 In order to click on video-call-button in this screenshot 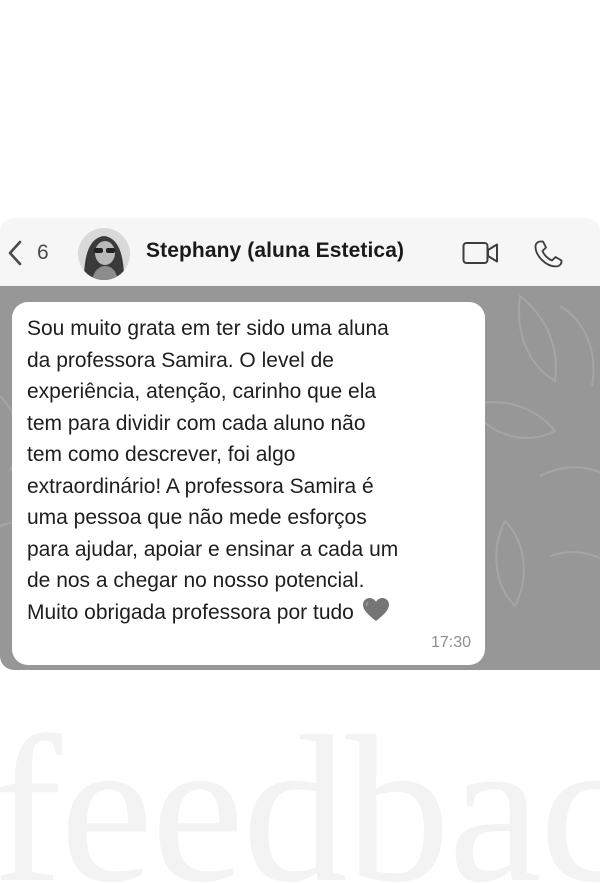, I will do `click(481, 255)`.